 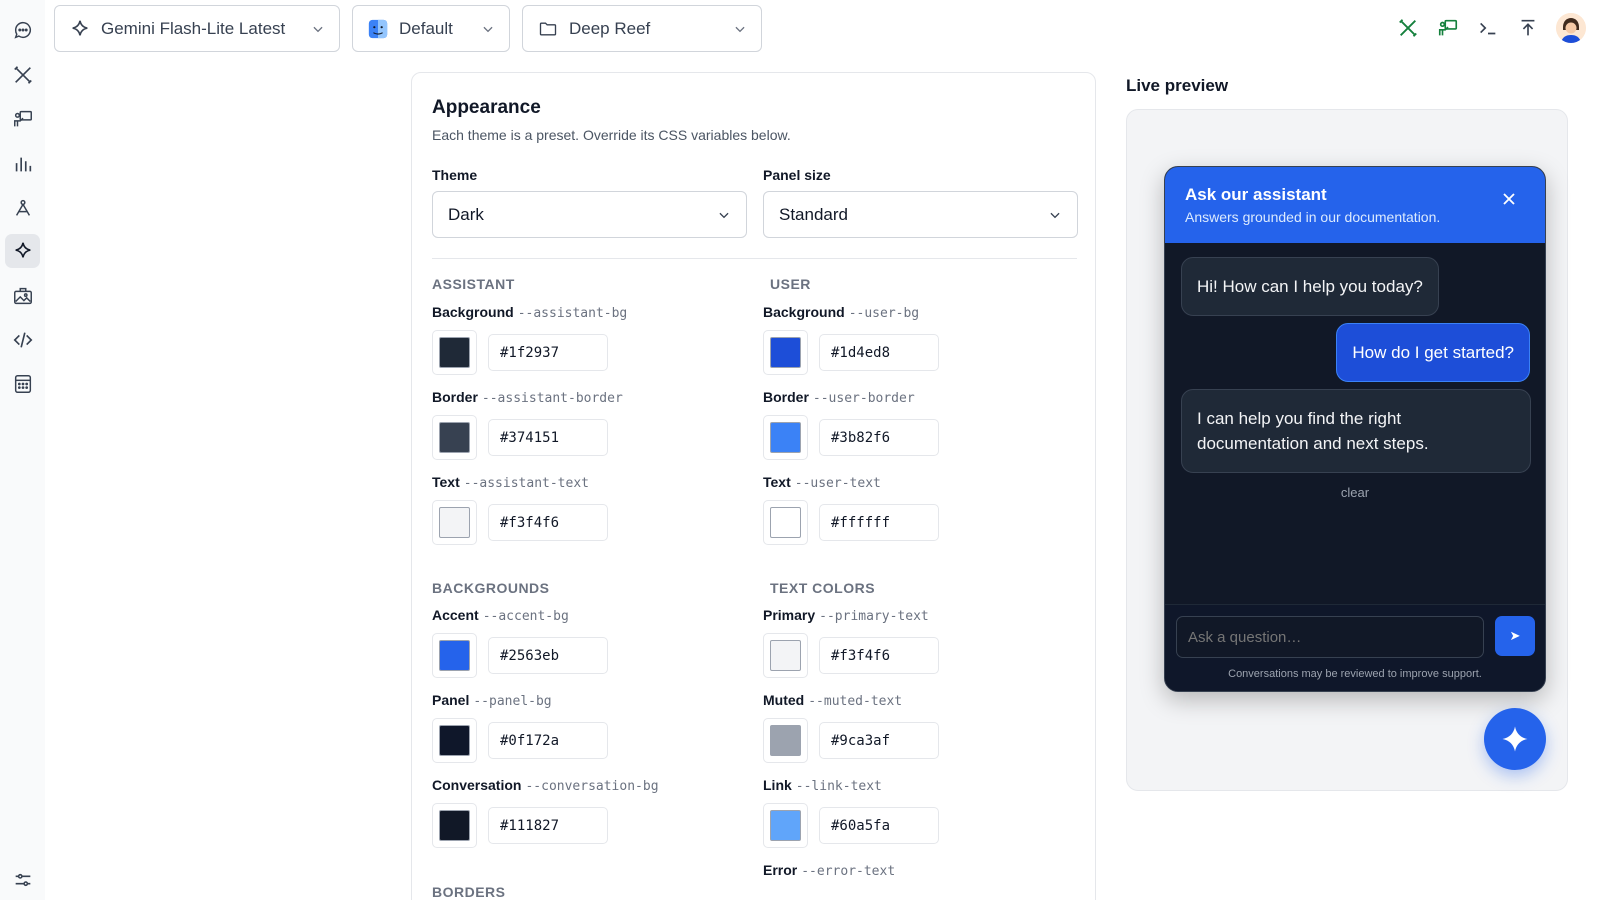 I want to click on var-name: Accent, so click(x=455, y=615).